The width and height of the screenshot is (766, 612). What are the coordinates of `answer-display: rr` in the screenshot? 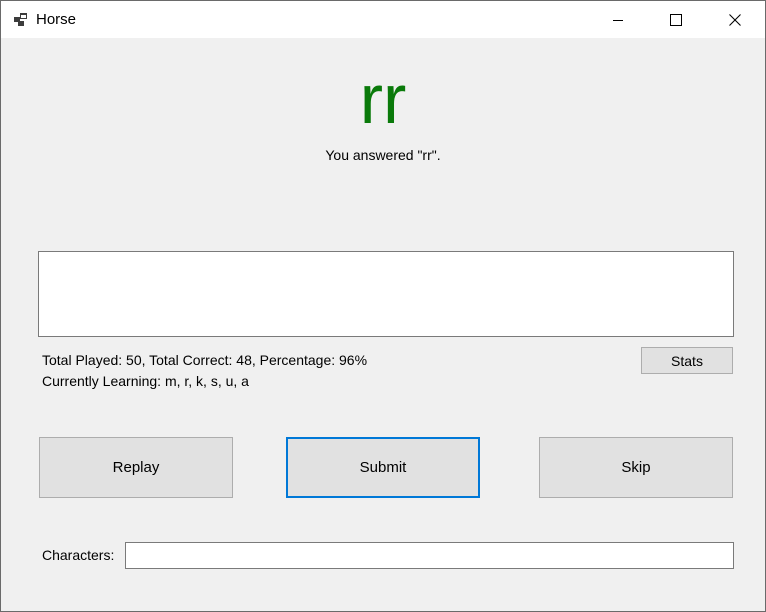 It's located at (383, 99).